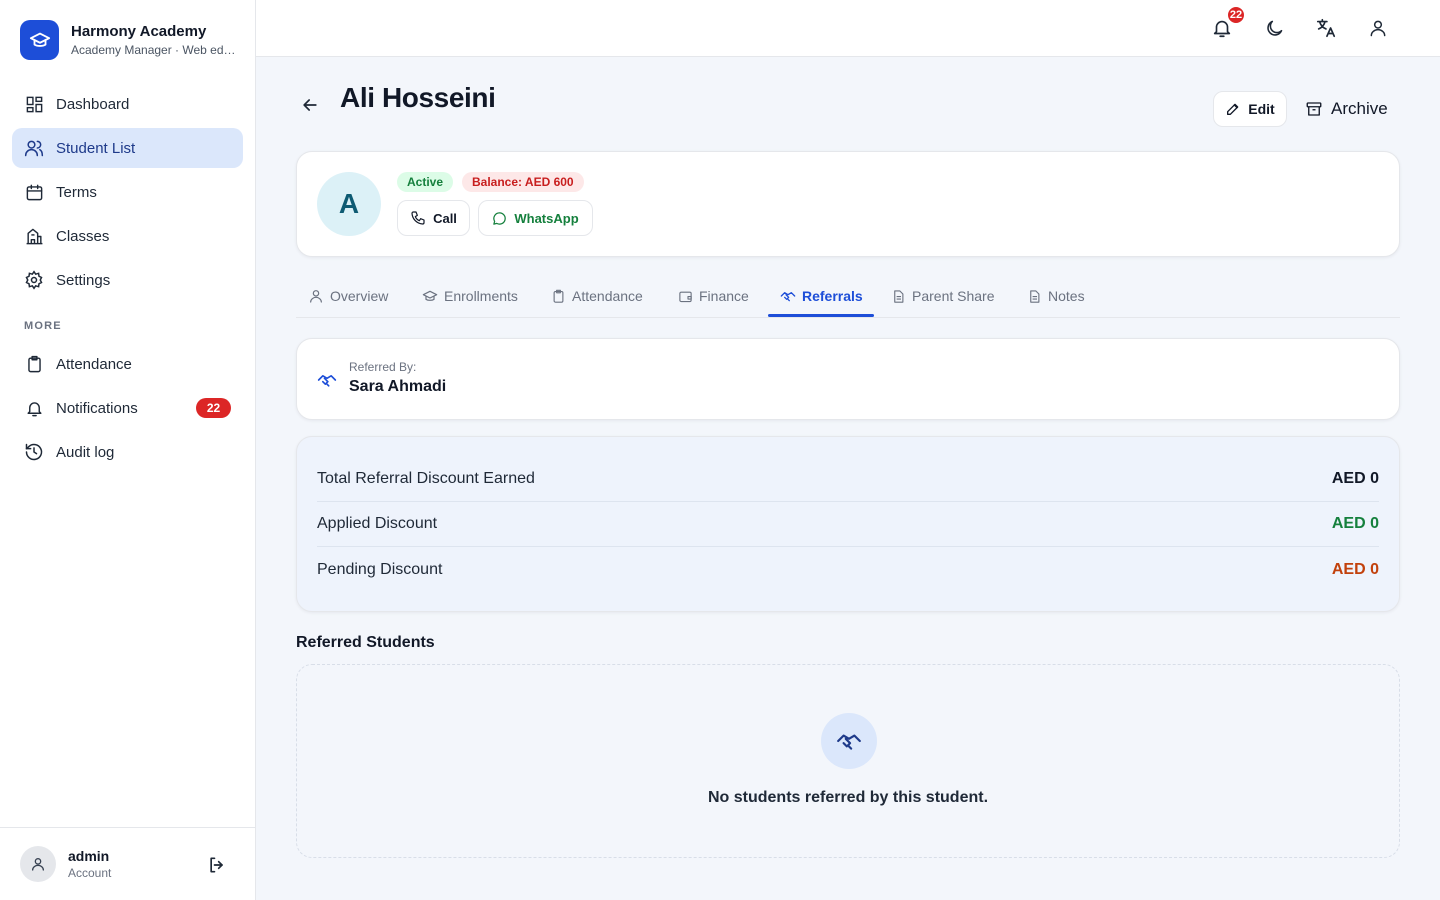 The image size is (1440, 900). What do you see at coordinates (127, 863) in the screenshot?
I see `account-panel: admin Account` at bounding box center [127, 863].